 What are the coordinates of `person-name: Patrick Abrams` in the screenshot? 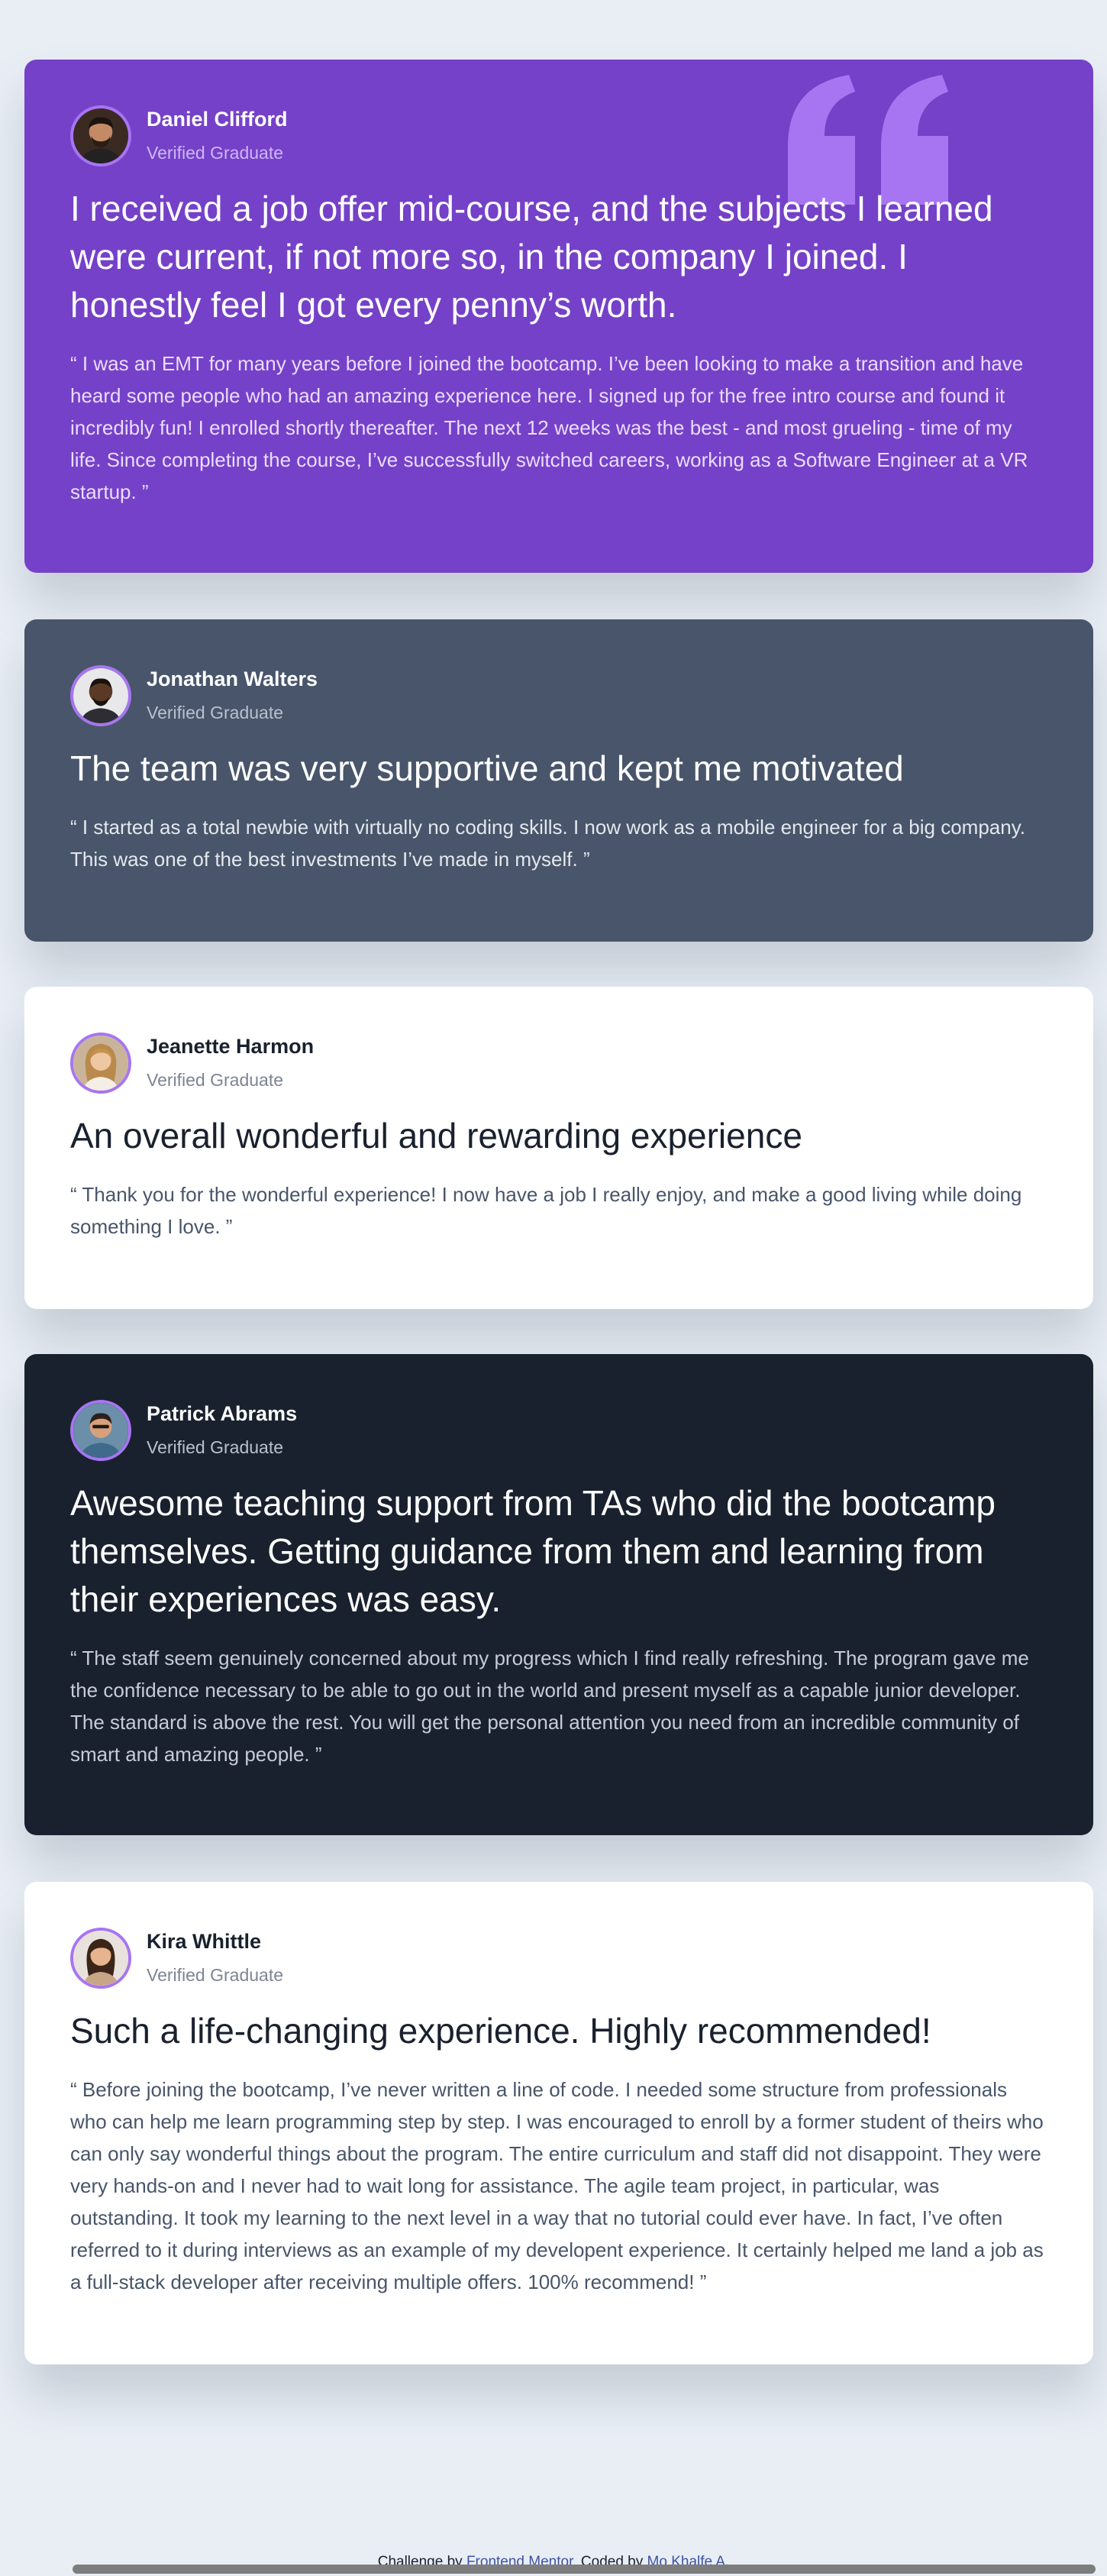 It's located at (222, 1413).